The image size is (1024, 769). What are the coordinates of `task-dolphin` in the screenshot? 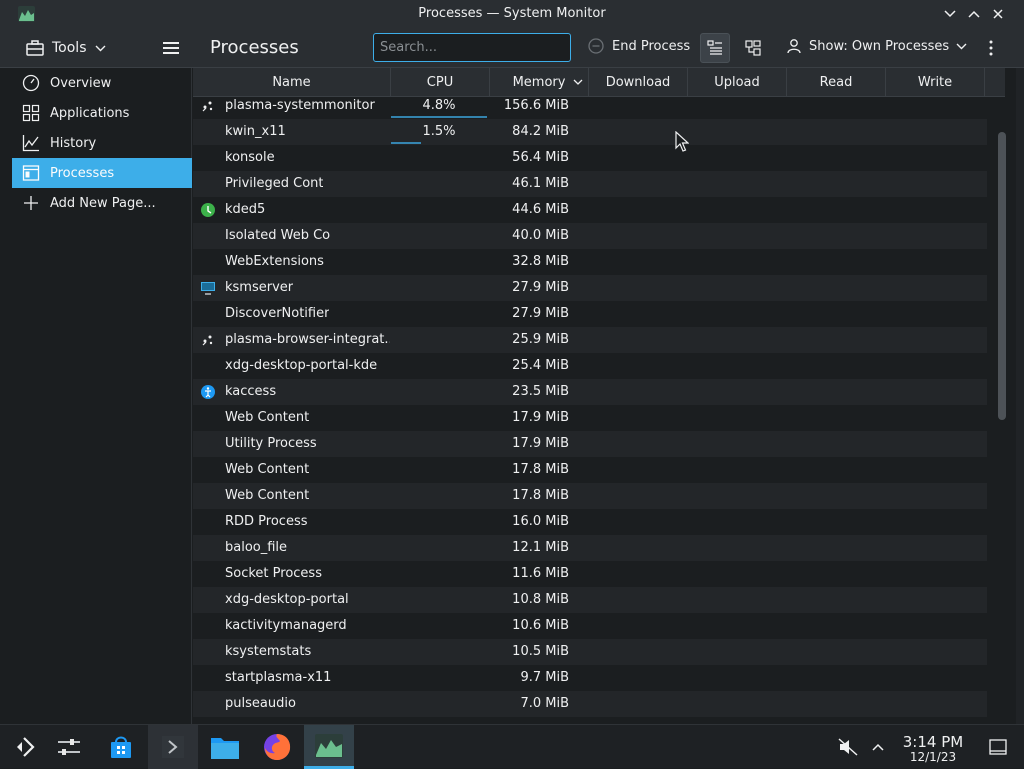 It's located at (225, 747).